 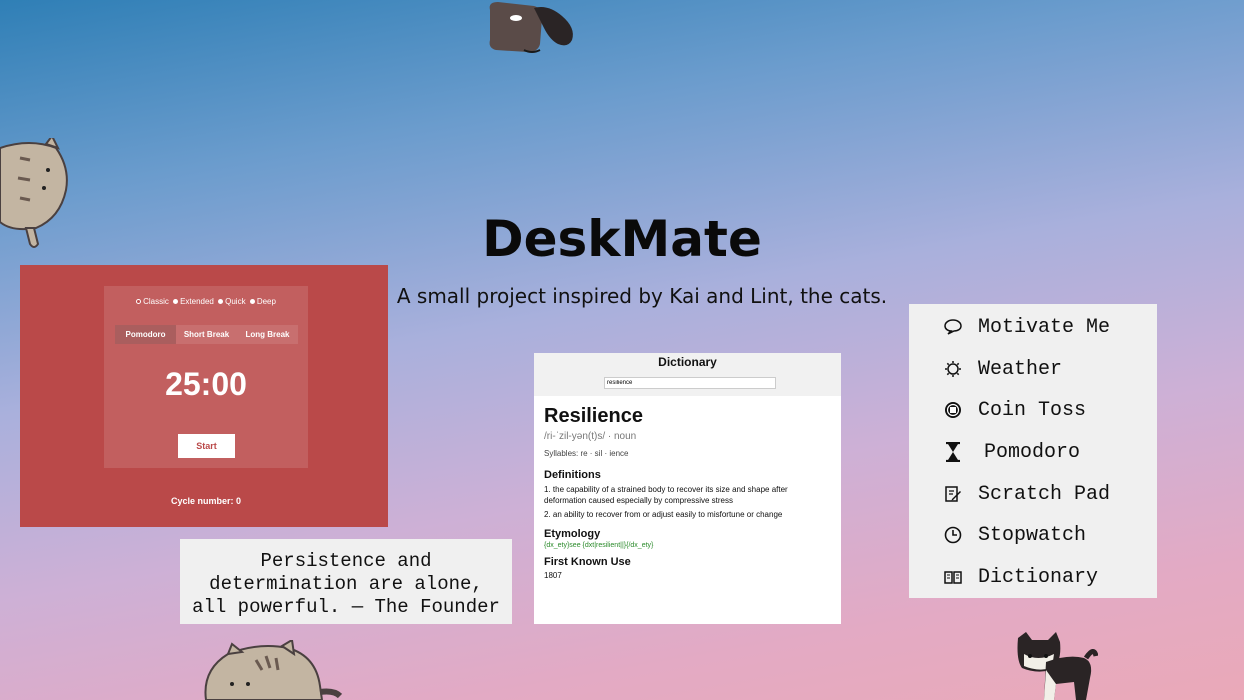 What do you see at coordinates (531, 27) in the screenshot?
I see `cat-top-icon` at bounding box center [531, 27].